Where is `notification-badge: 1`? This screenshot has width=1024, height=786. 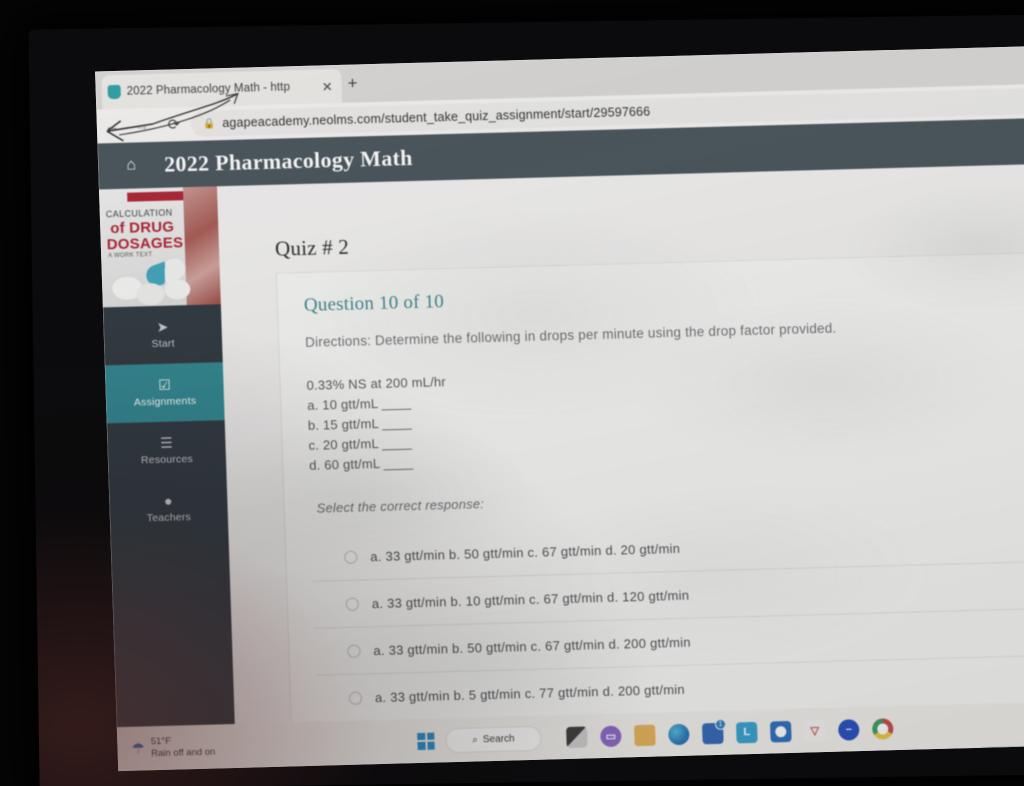 notification-badge: 1 is located at coordinates (720, 724).